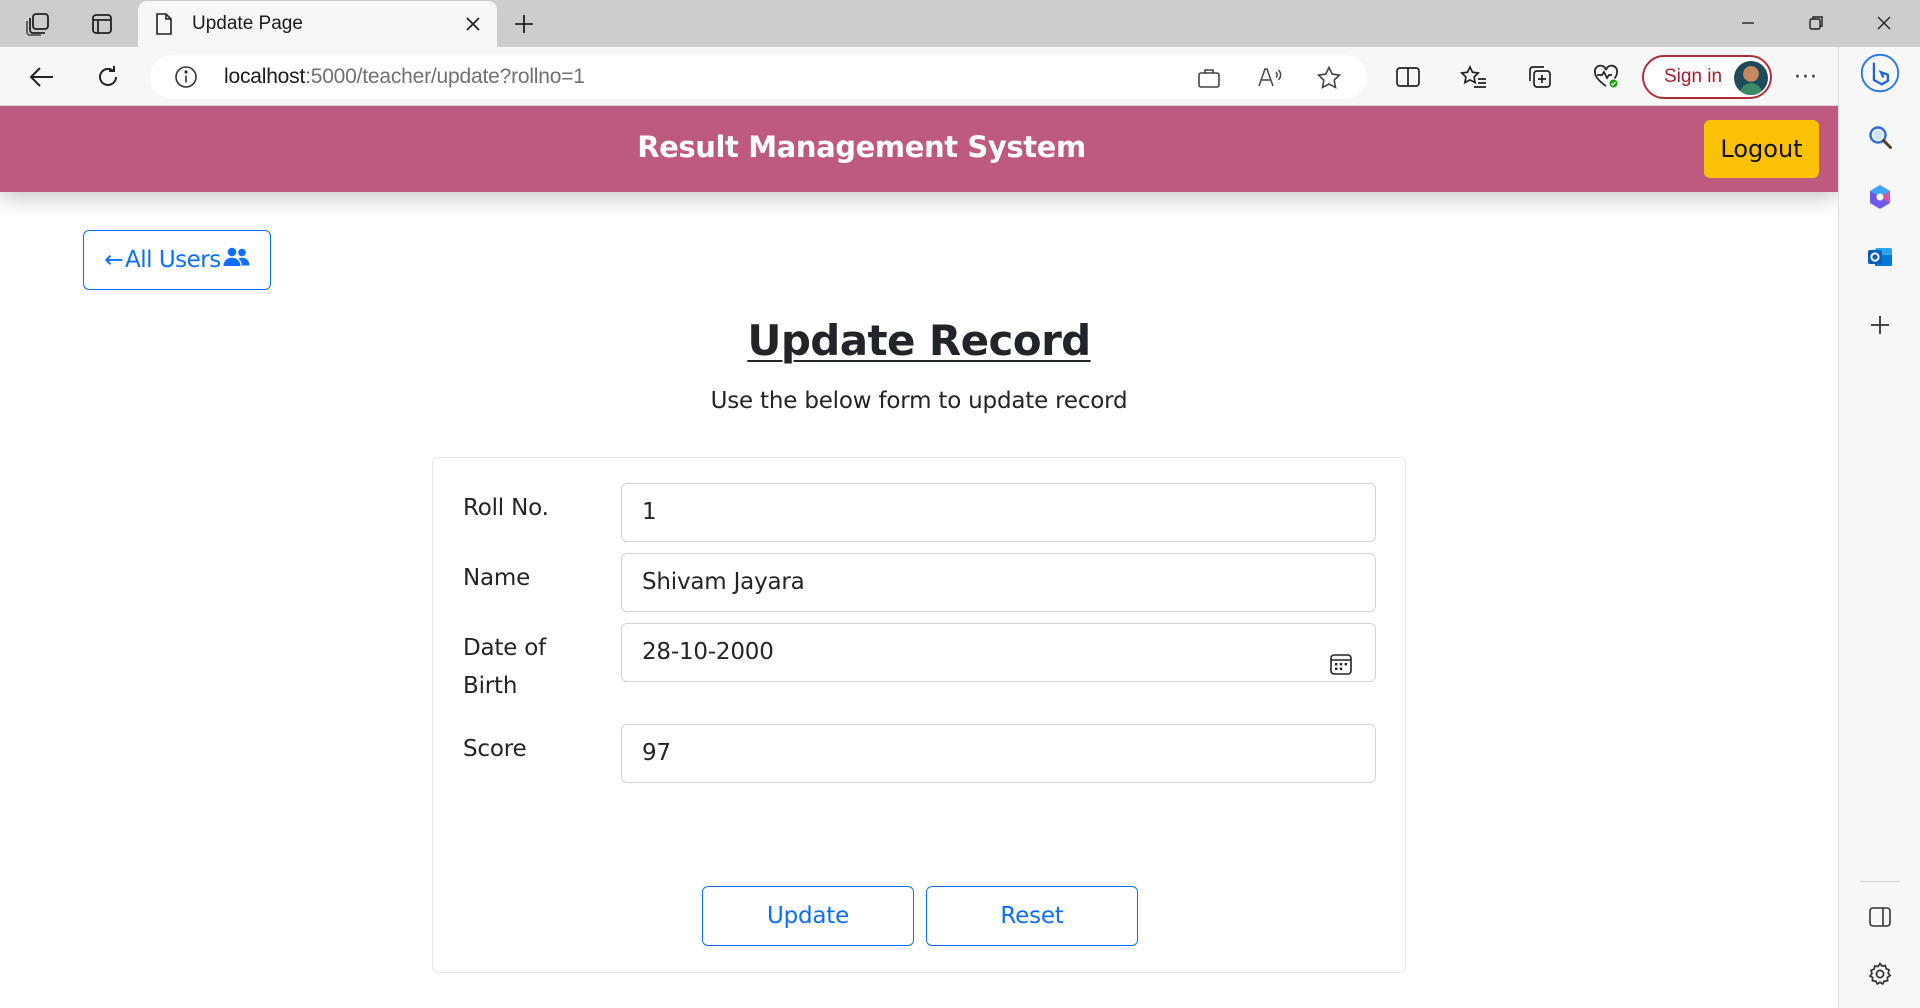  What do you see at coordinates (1032, 916) in the screenshot?
I see `reset-button: Reset` at bounding box center [1032, 916].